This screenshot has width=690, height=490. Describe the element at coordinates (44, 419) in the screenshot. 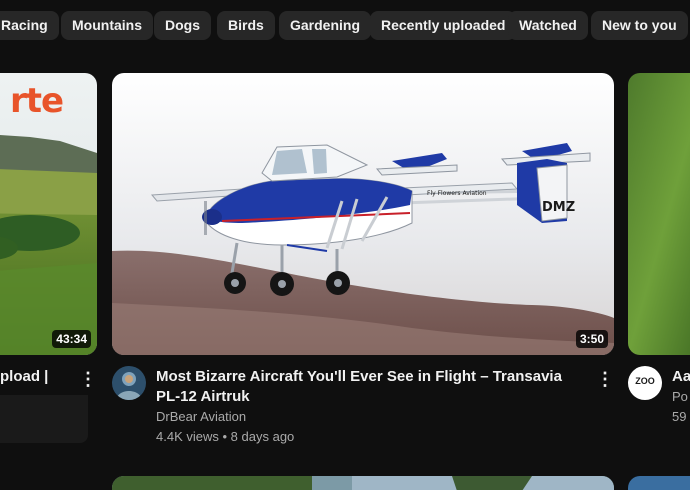

I see `hover-card-shadow` at that location.